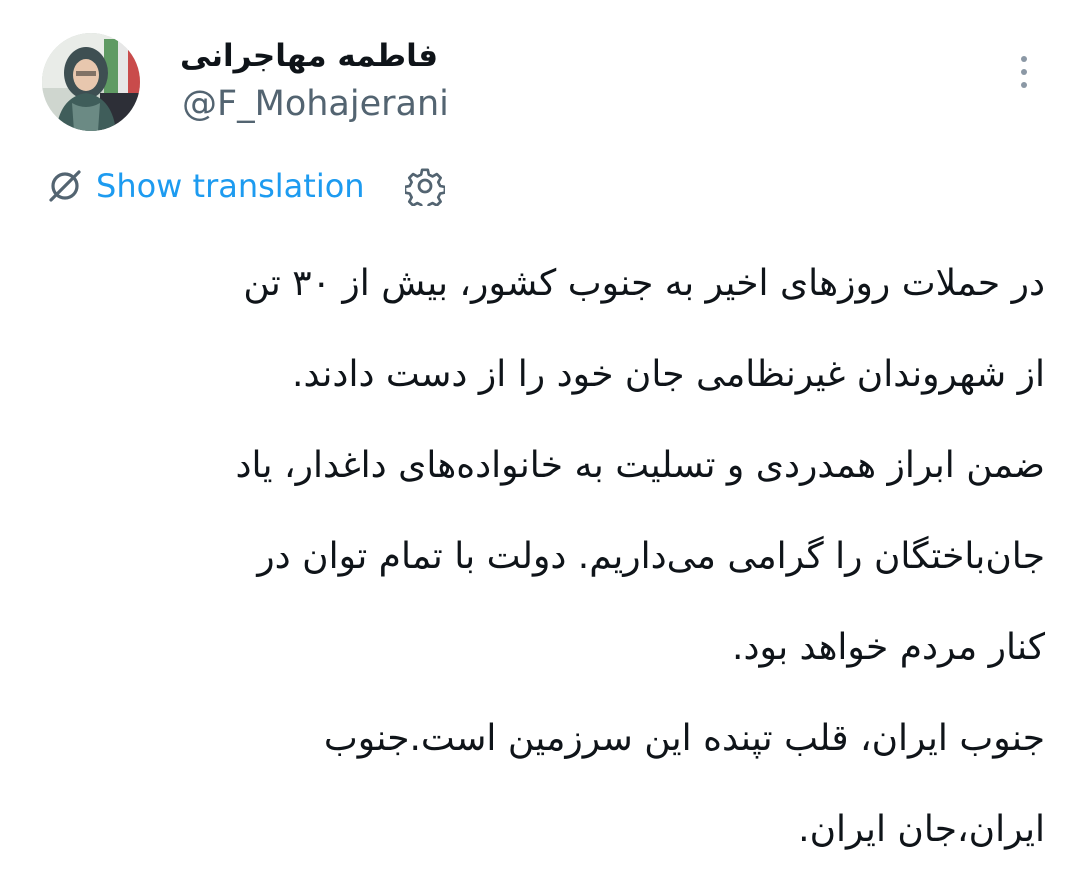 The width and height of the screenshot is (1080, 894). Describe the element at coordinates (310, 56) in the screenshot. I see `display-name: فاطمه مهاجرانی` at that location.